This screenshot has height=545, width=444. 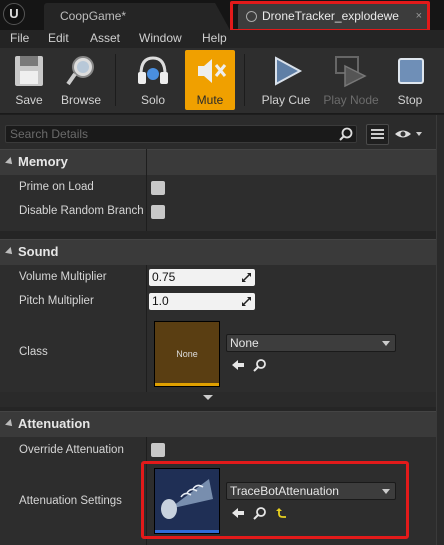 What do you see at coordinates (158, 450) in the screenshot?
I see `override-attenuation-checkbox` at bounding box center [158, 450].